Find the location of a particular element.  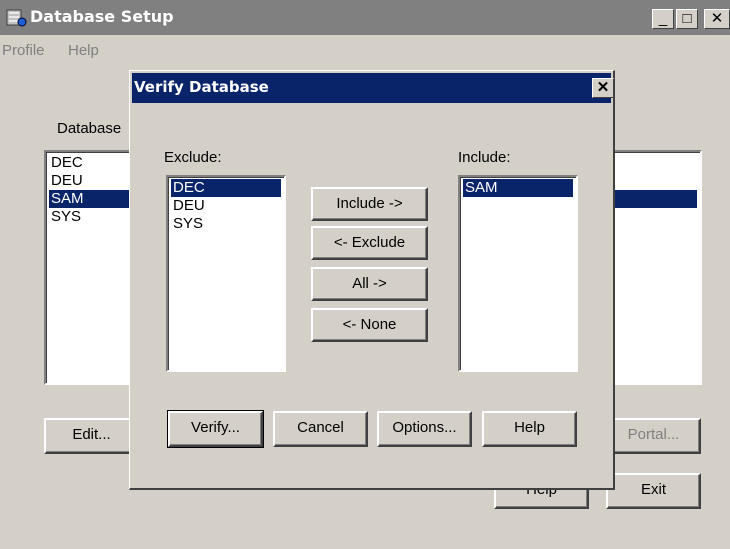

list-item: DEU is located at coordinates (226, 206).